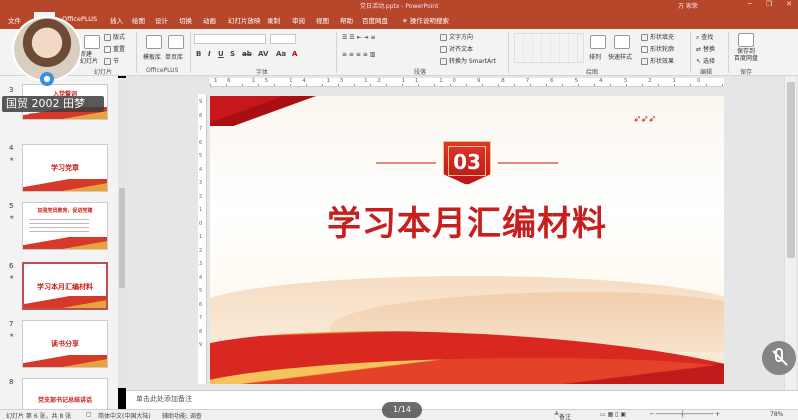 The width and height of the screenshot is (798, 420). Describe the element at coordinates (467, 220) in the screenshot. I see `slide-title: 学习本月汇编材料` at that location.